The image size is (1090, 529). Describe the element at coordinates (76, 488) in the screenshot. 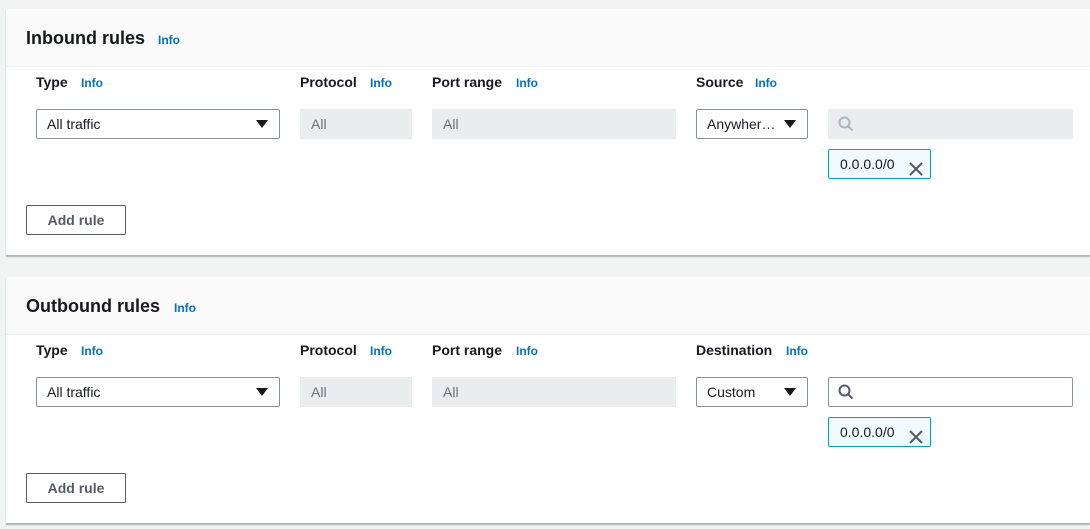

I see `add-outbound-rule-button: Add rule` at that location.